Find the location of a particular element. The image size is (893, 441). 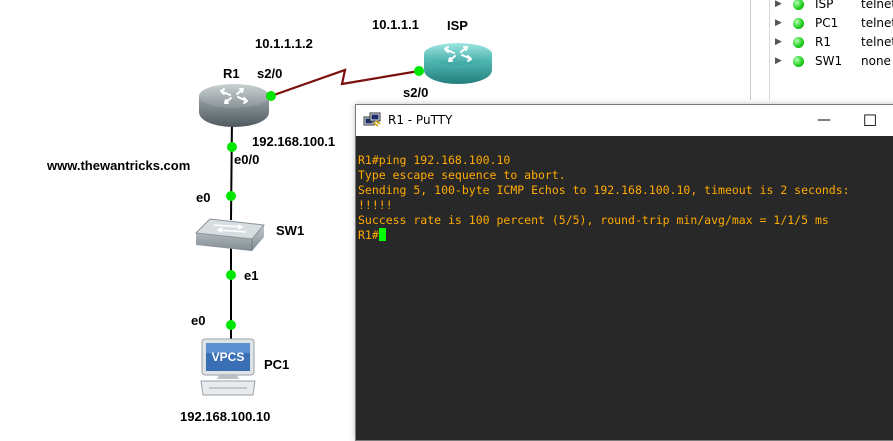

isp-router-icon is located at coordinates (458, 63).